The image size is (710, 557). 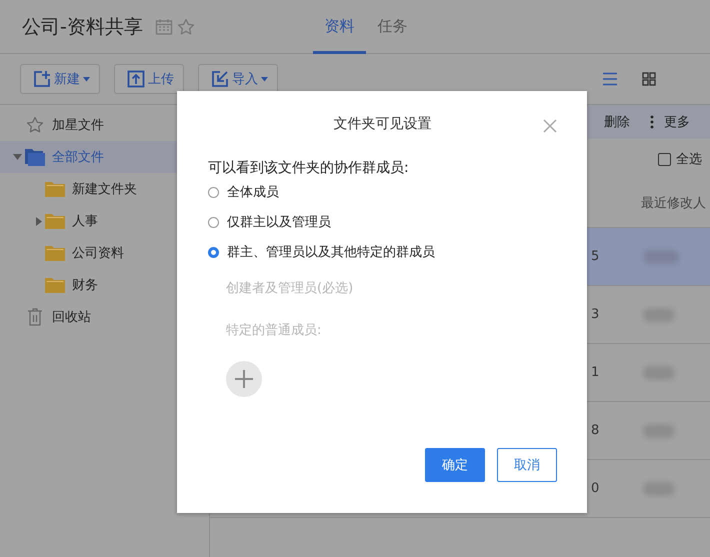 I want to click on add-member-button, so click(x=244, y=379).